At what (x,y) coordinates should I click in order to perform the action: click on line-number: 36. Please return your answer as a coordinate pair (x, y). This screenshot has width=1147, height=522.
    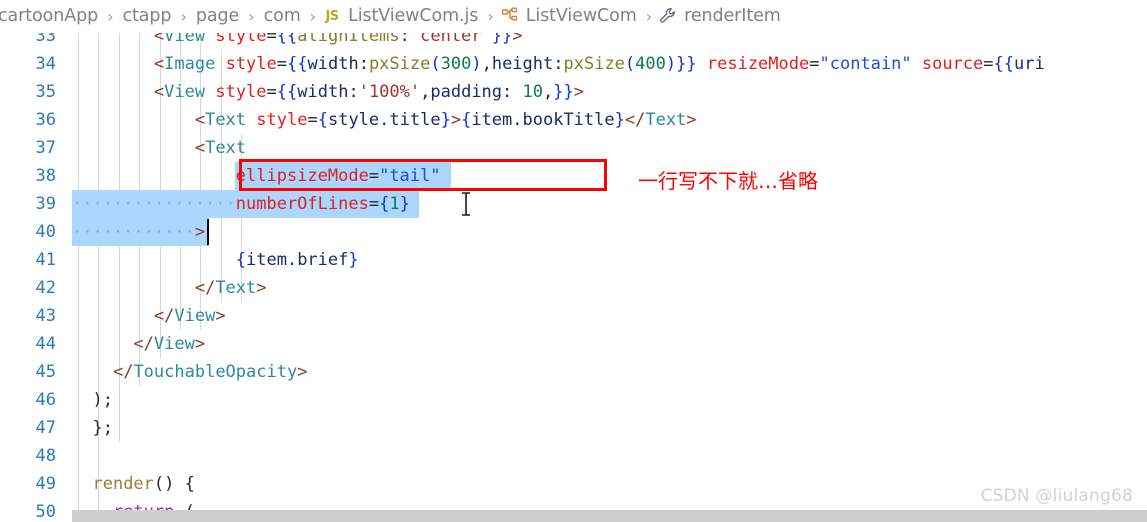
    Looking at the image, I should click on (45, 120).